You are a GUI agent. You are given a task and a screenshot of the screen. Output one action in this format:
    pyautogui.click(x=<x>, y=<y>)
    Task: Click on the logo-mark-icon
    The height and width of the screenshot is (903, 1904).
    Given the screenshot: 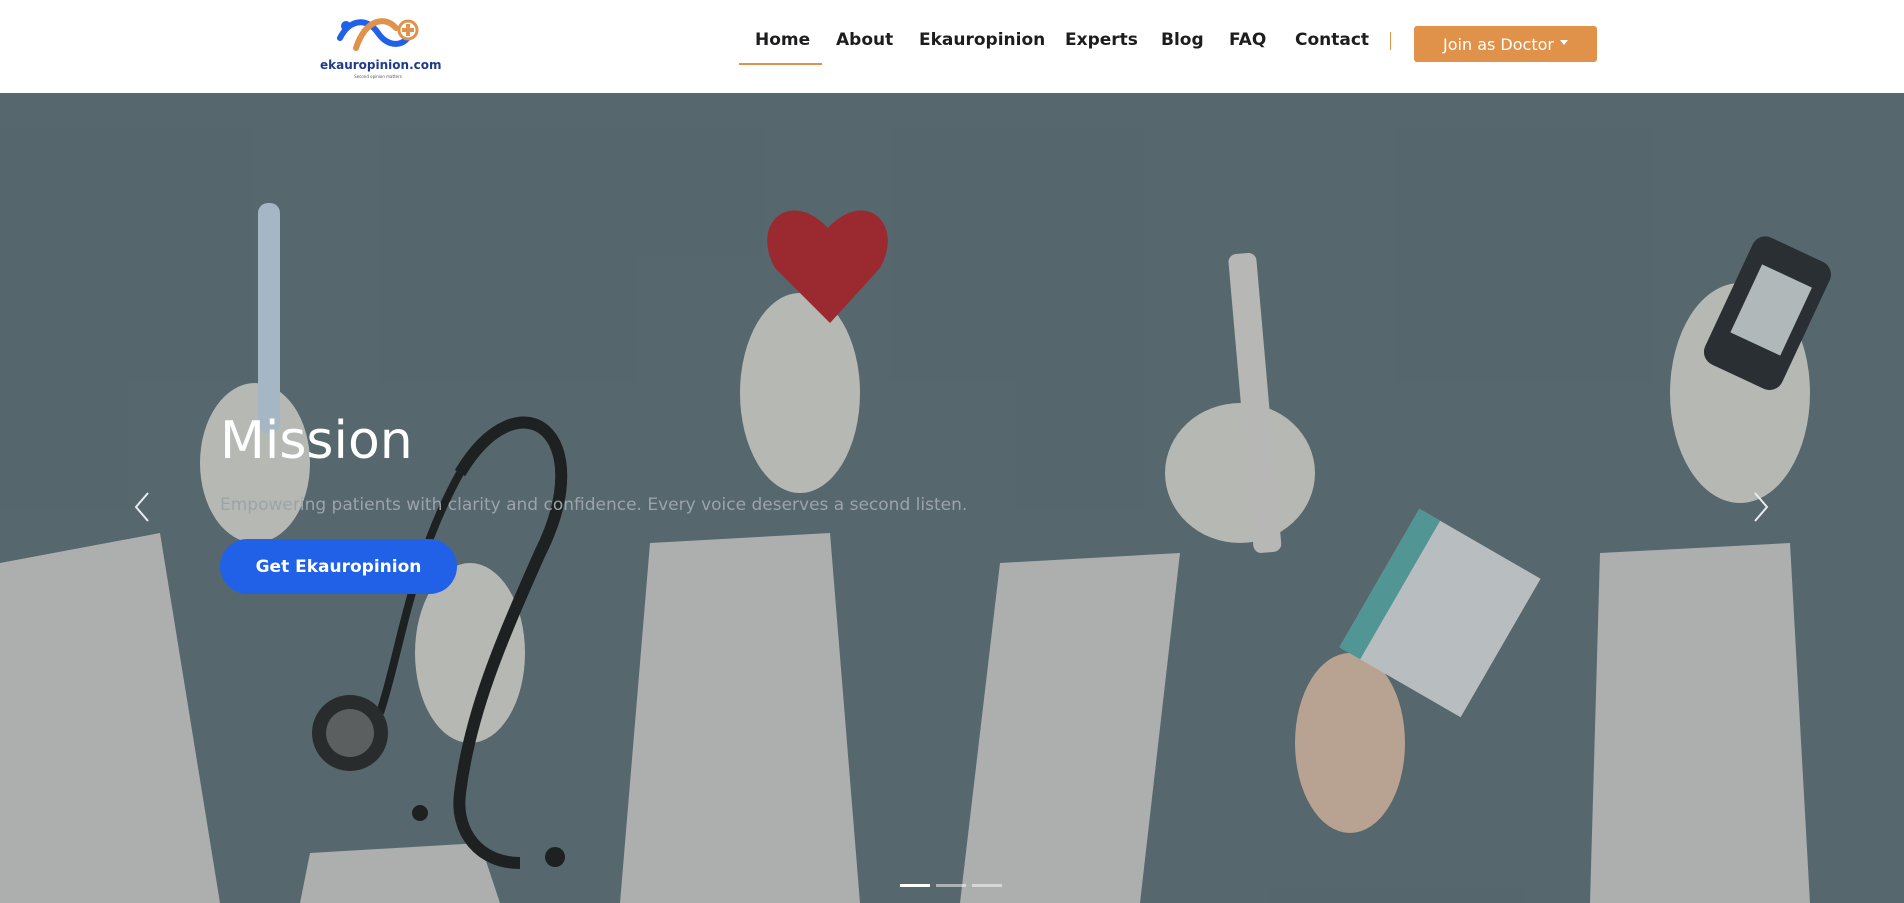 What is the action you would take?
    pyautogui.click(x=378, y=34)
    